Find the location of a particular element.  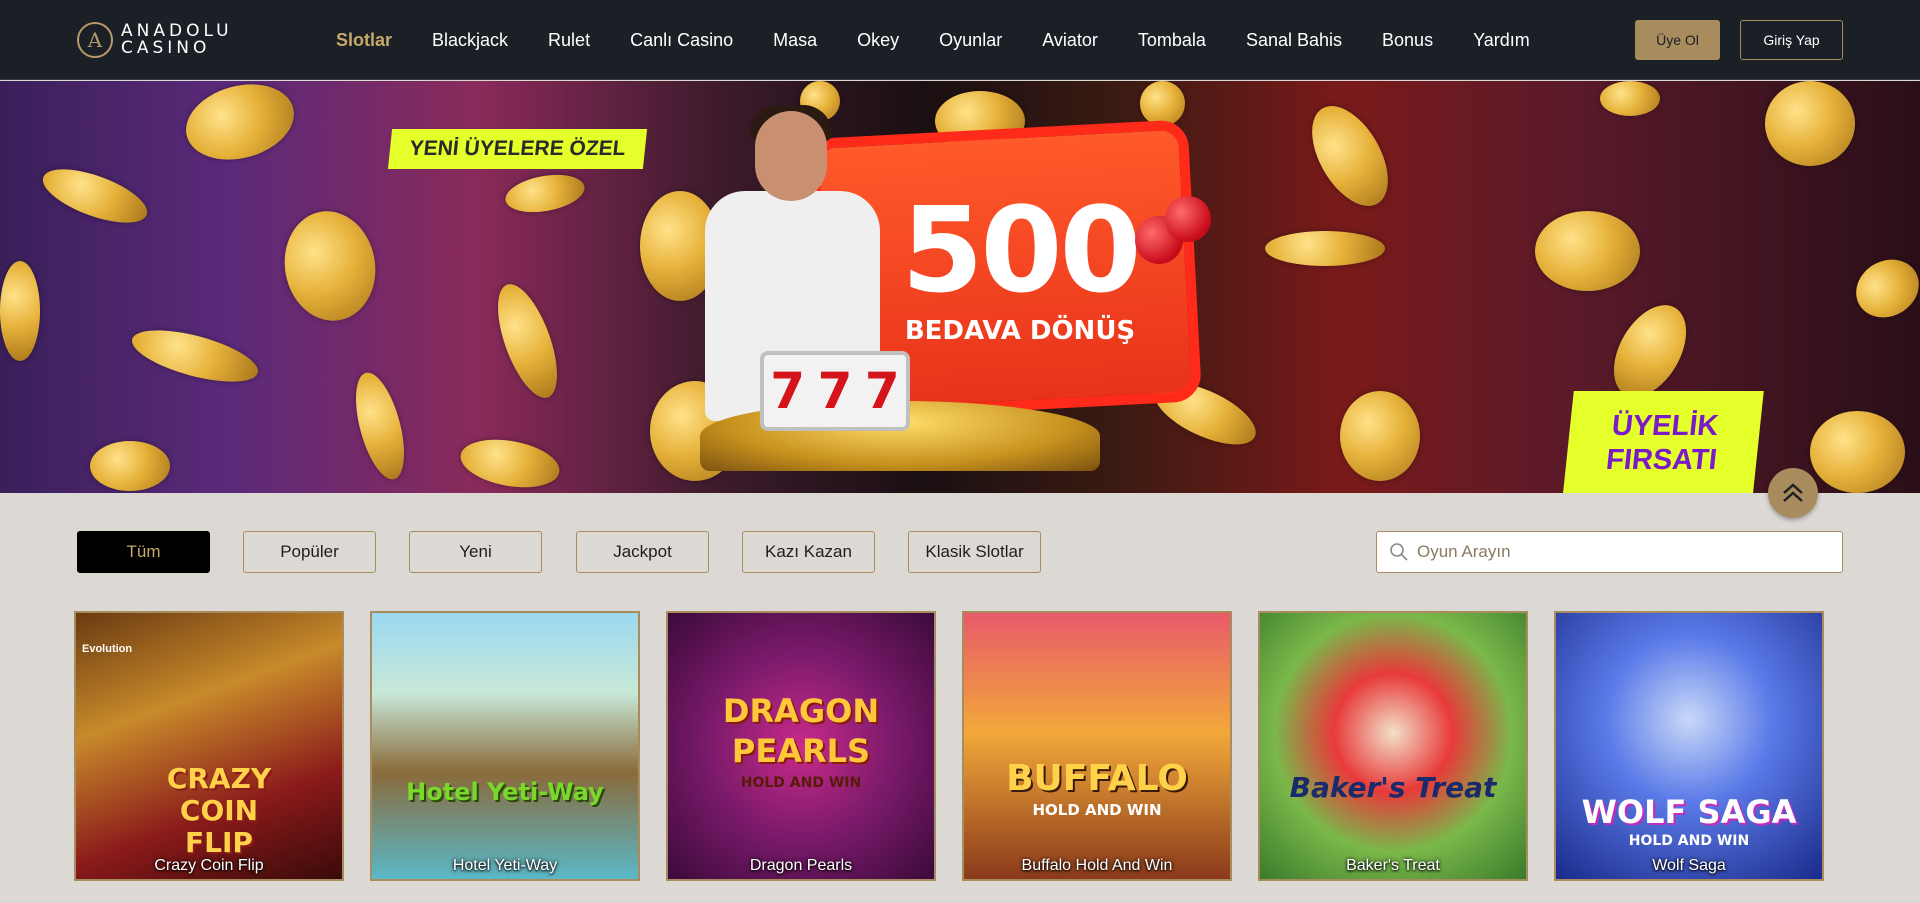

promo-amount: 500 is located at coordinates (1021, 250).